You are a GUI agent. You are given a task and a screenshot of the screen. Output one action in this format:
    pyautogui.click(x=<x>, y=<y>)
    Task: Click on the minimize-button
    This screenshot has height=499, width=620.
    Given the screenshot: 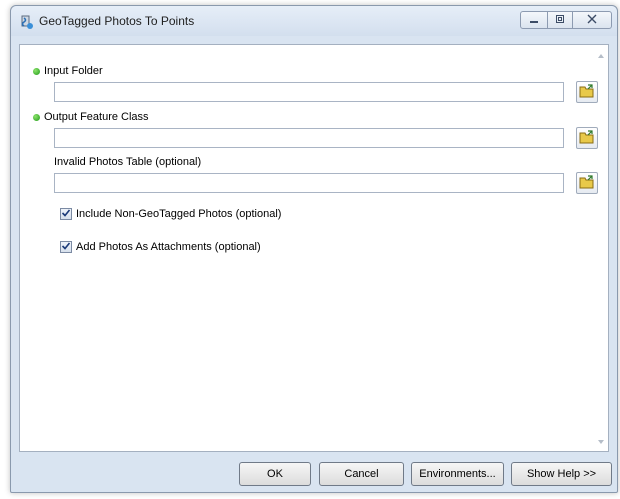 What is the action you would take?
    pyautogui.click(x=534, y=20)
    